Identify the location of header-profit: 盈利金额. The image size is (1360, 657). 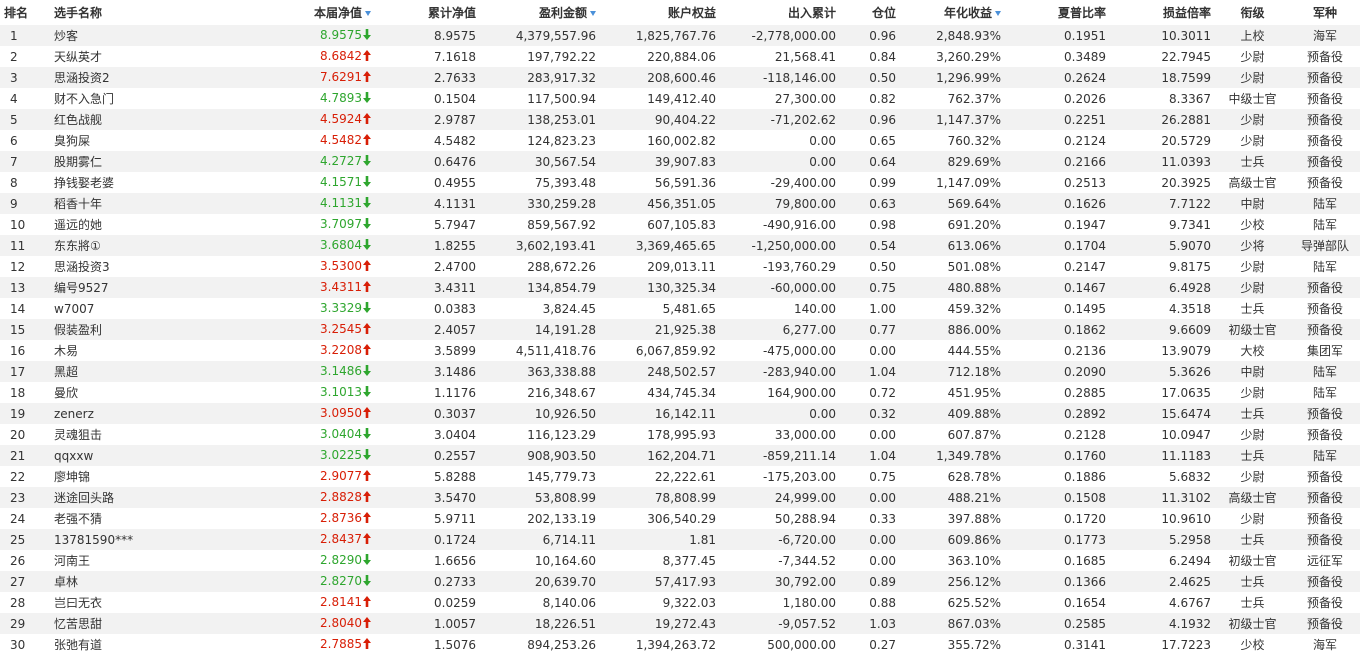
(540, 12).